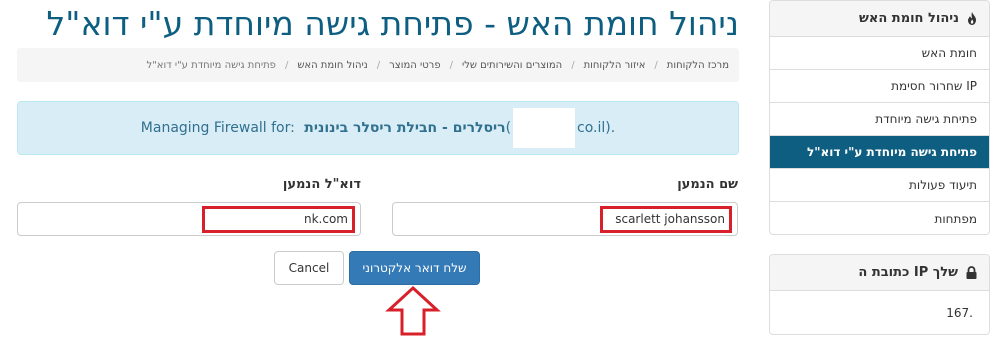 The width and height of the screenshot is (998, 344). Describe the element at coordinates (414, 65) in the screenshot. I see `breadcrumb-product-details: פרטי המוצר` at that location.